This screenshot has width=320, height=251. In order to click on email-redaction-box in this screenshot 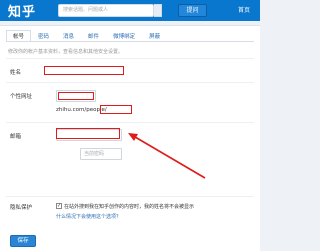, I will do `click(88, 133)`.